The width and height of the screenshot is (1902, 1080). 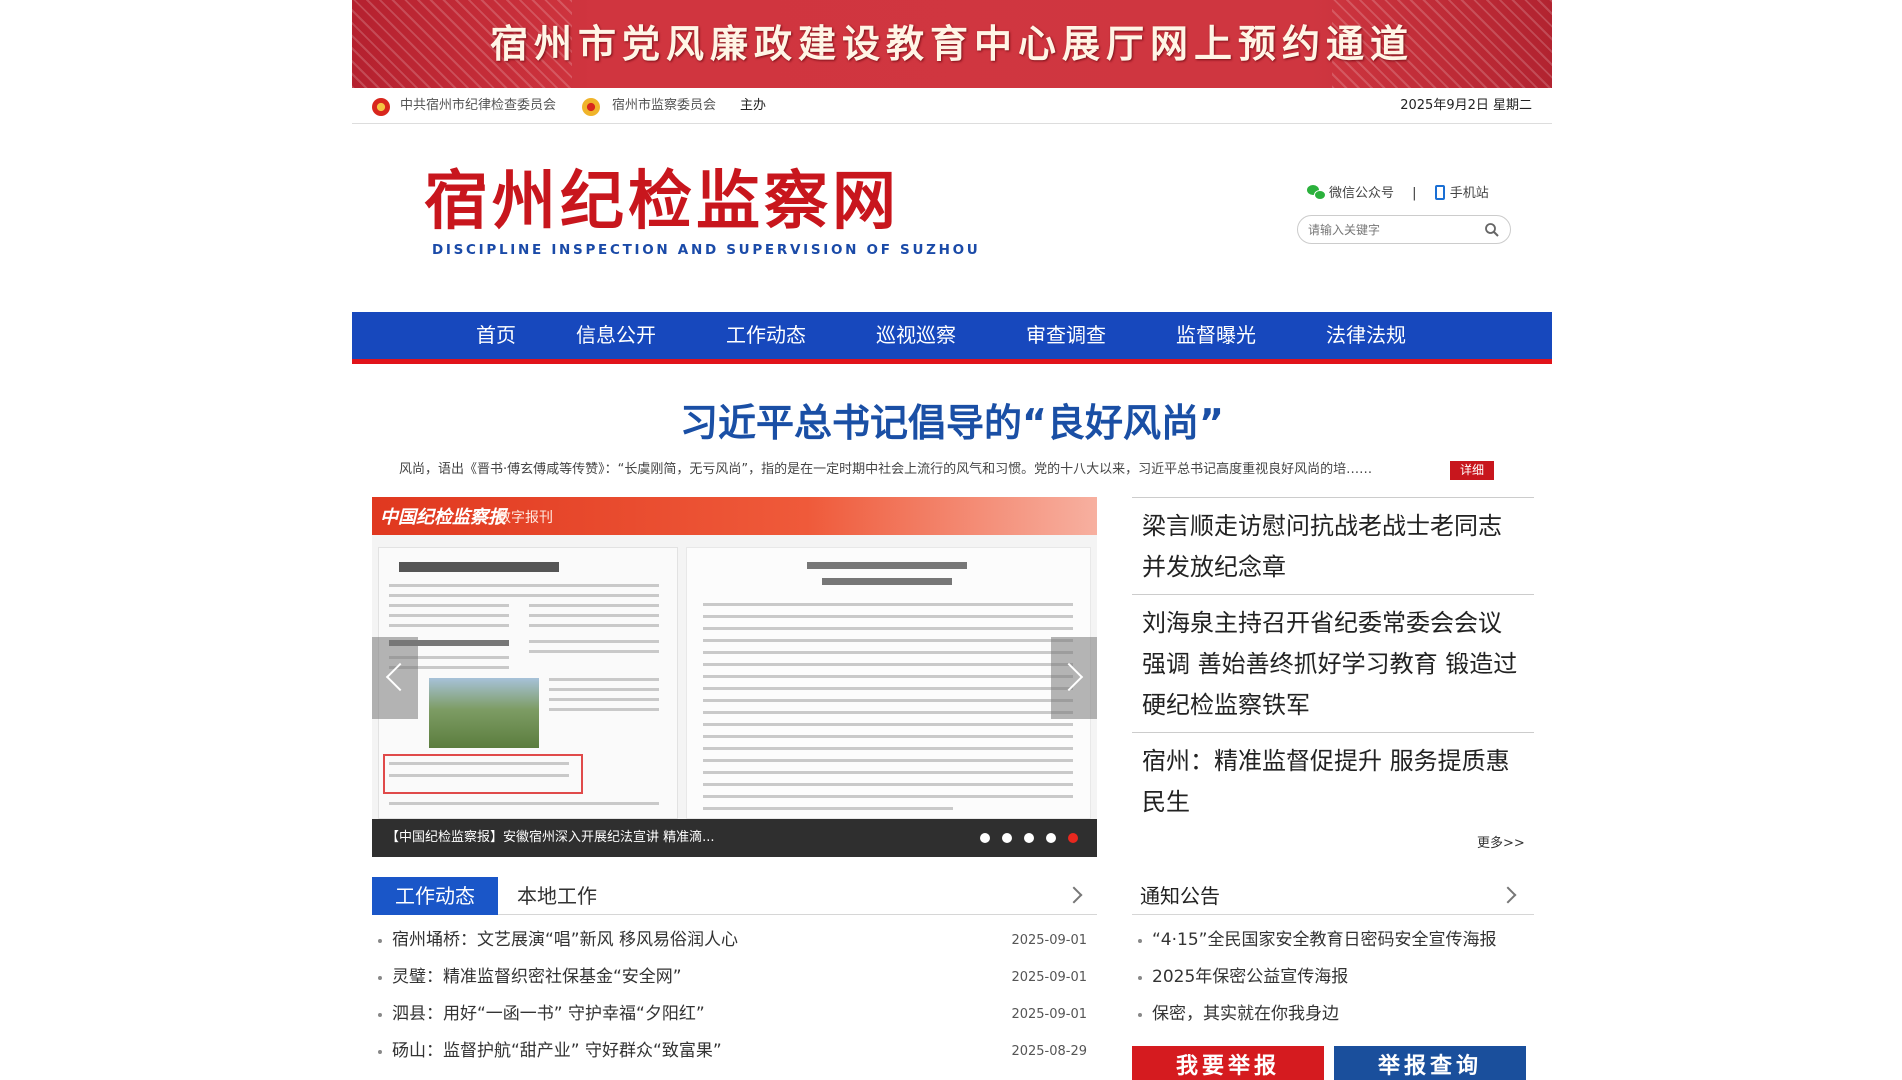 I want to click on national-emblem-icon, so click(x=591, y=107).